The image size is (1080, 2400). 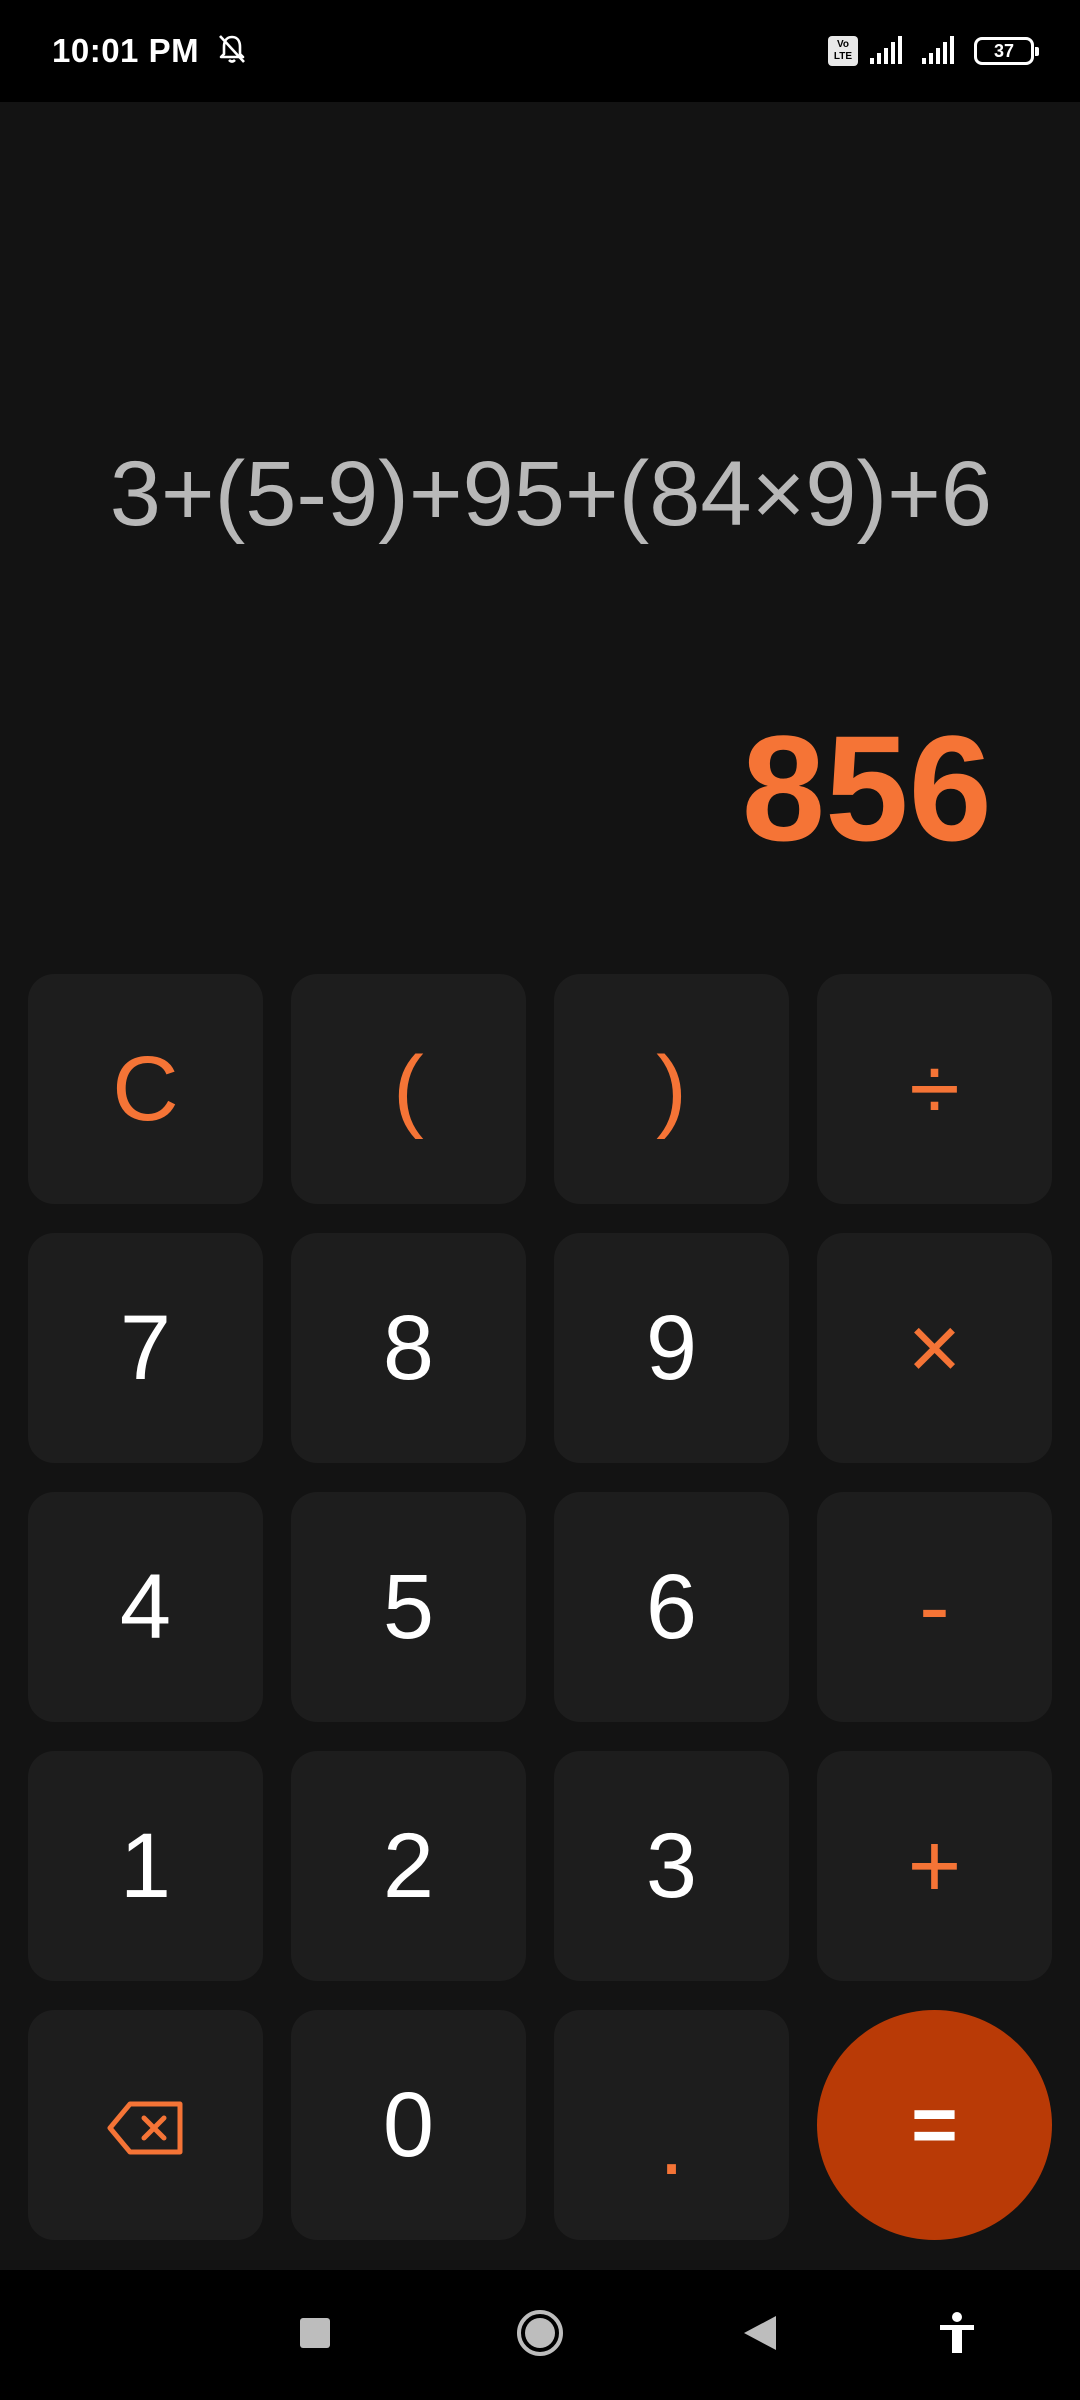 I want to click on result-display: 856, so click(x=866, y=788).